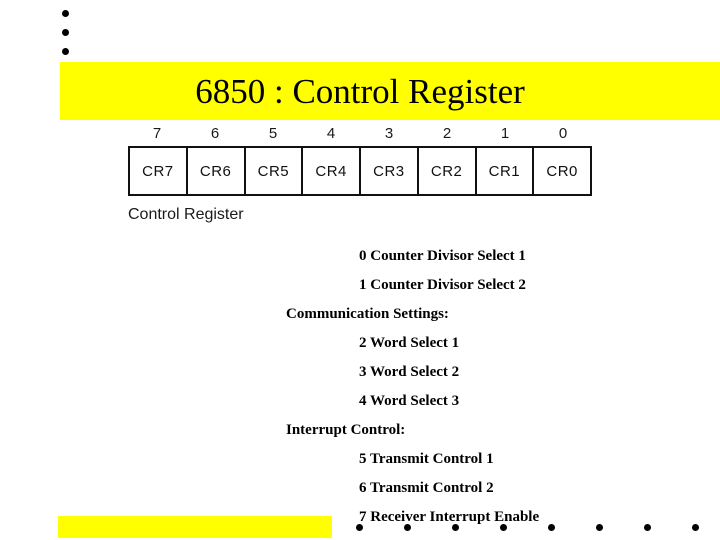 This screenshot has height=540, width=720. What do you see at coordinates (215, 133) in the screenshot?
I see `bit-number-6: 6` at bounding box center [215, 133].